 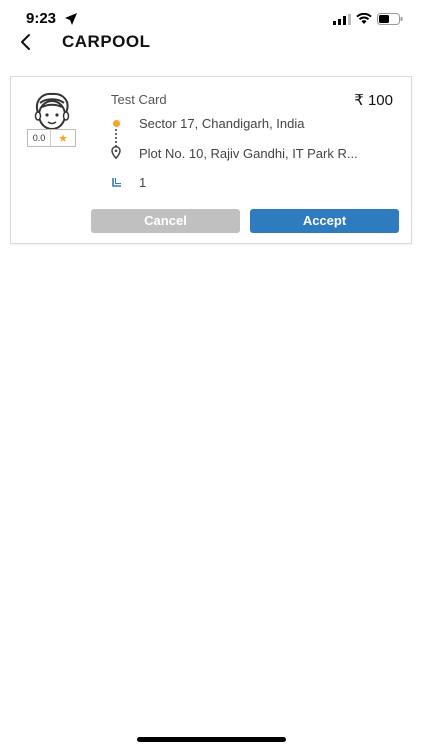 I want to click on battery-icon, so click(x=390, y=19).